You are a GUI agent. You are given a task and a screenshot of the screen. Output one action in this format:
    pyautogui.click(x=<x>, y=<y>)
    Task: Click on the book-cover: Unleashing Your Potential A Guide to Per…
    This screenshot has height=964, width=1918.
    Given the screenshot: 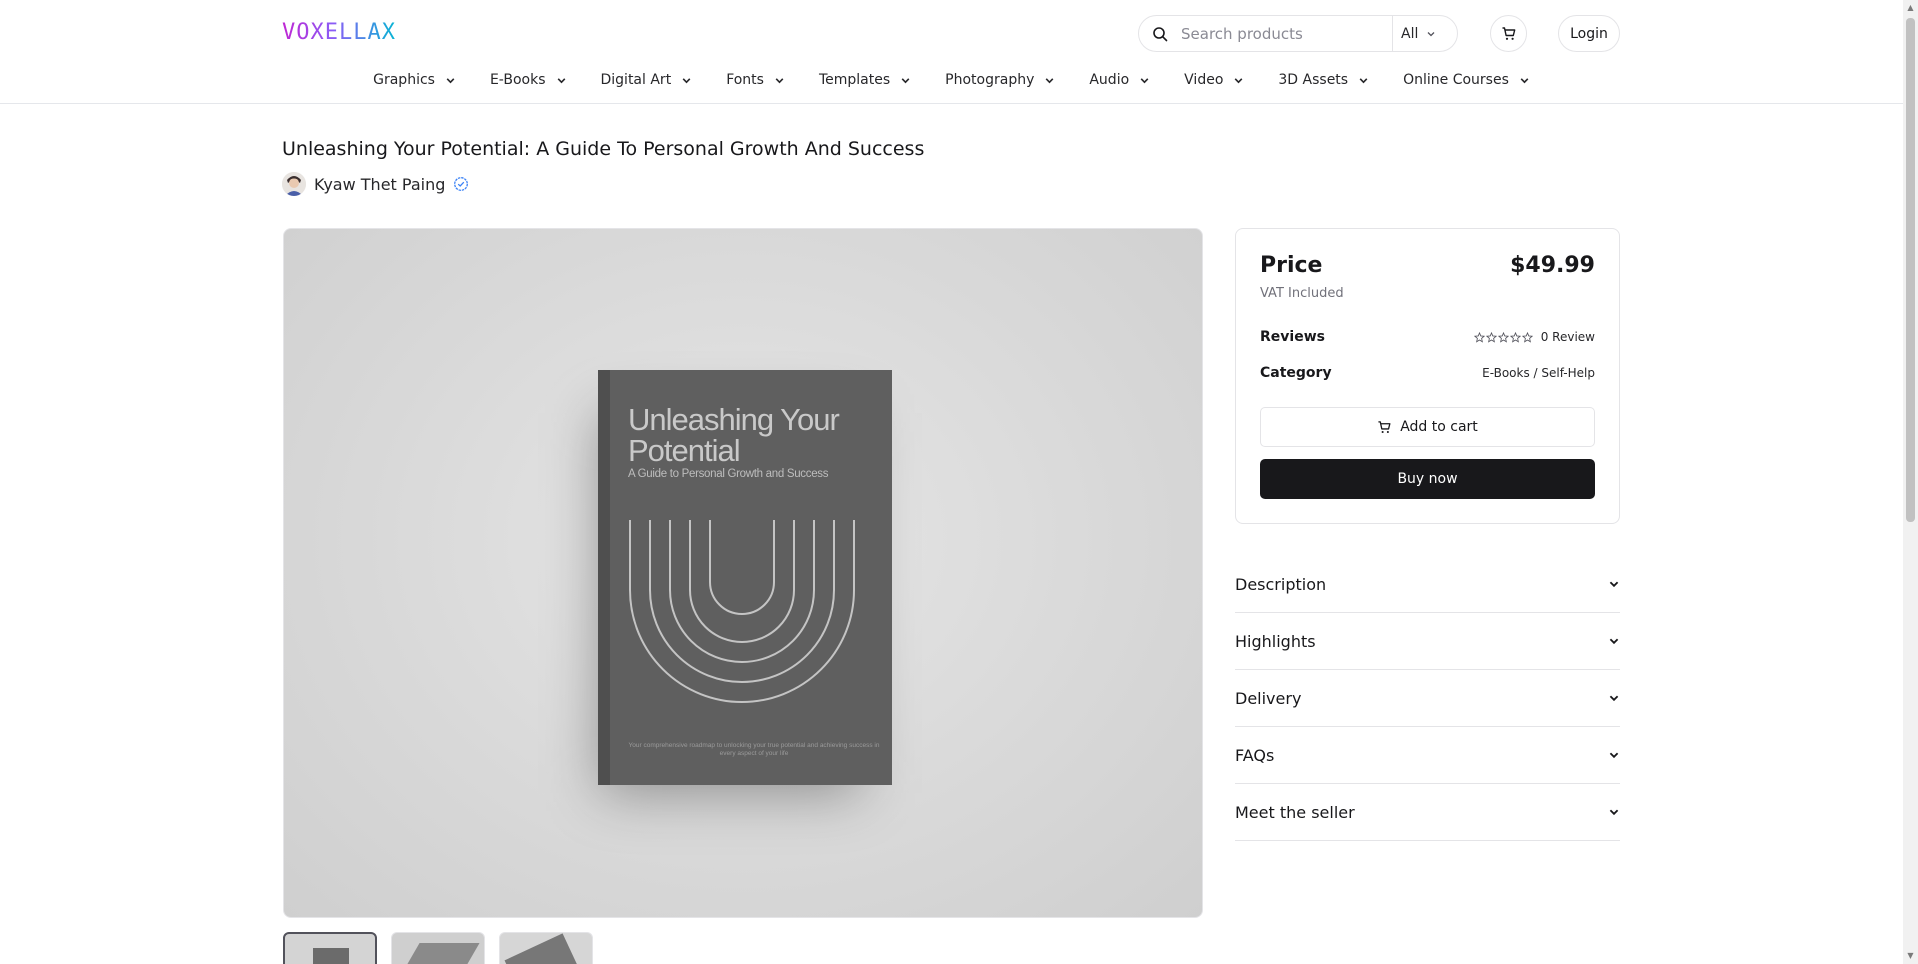 What is the action you would take?
    pyautogui.click(x=745, y=577)
    